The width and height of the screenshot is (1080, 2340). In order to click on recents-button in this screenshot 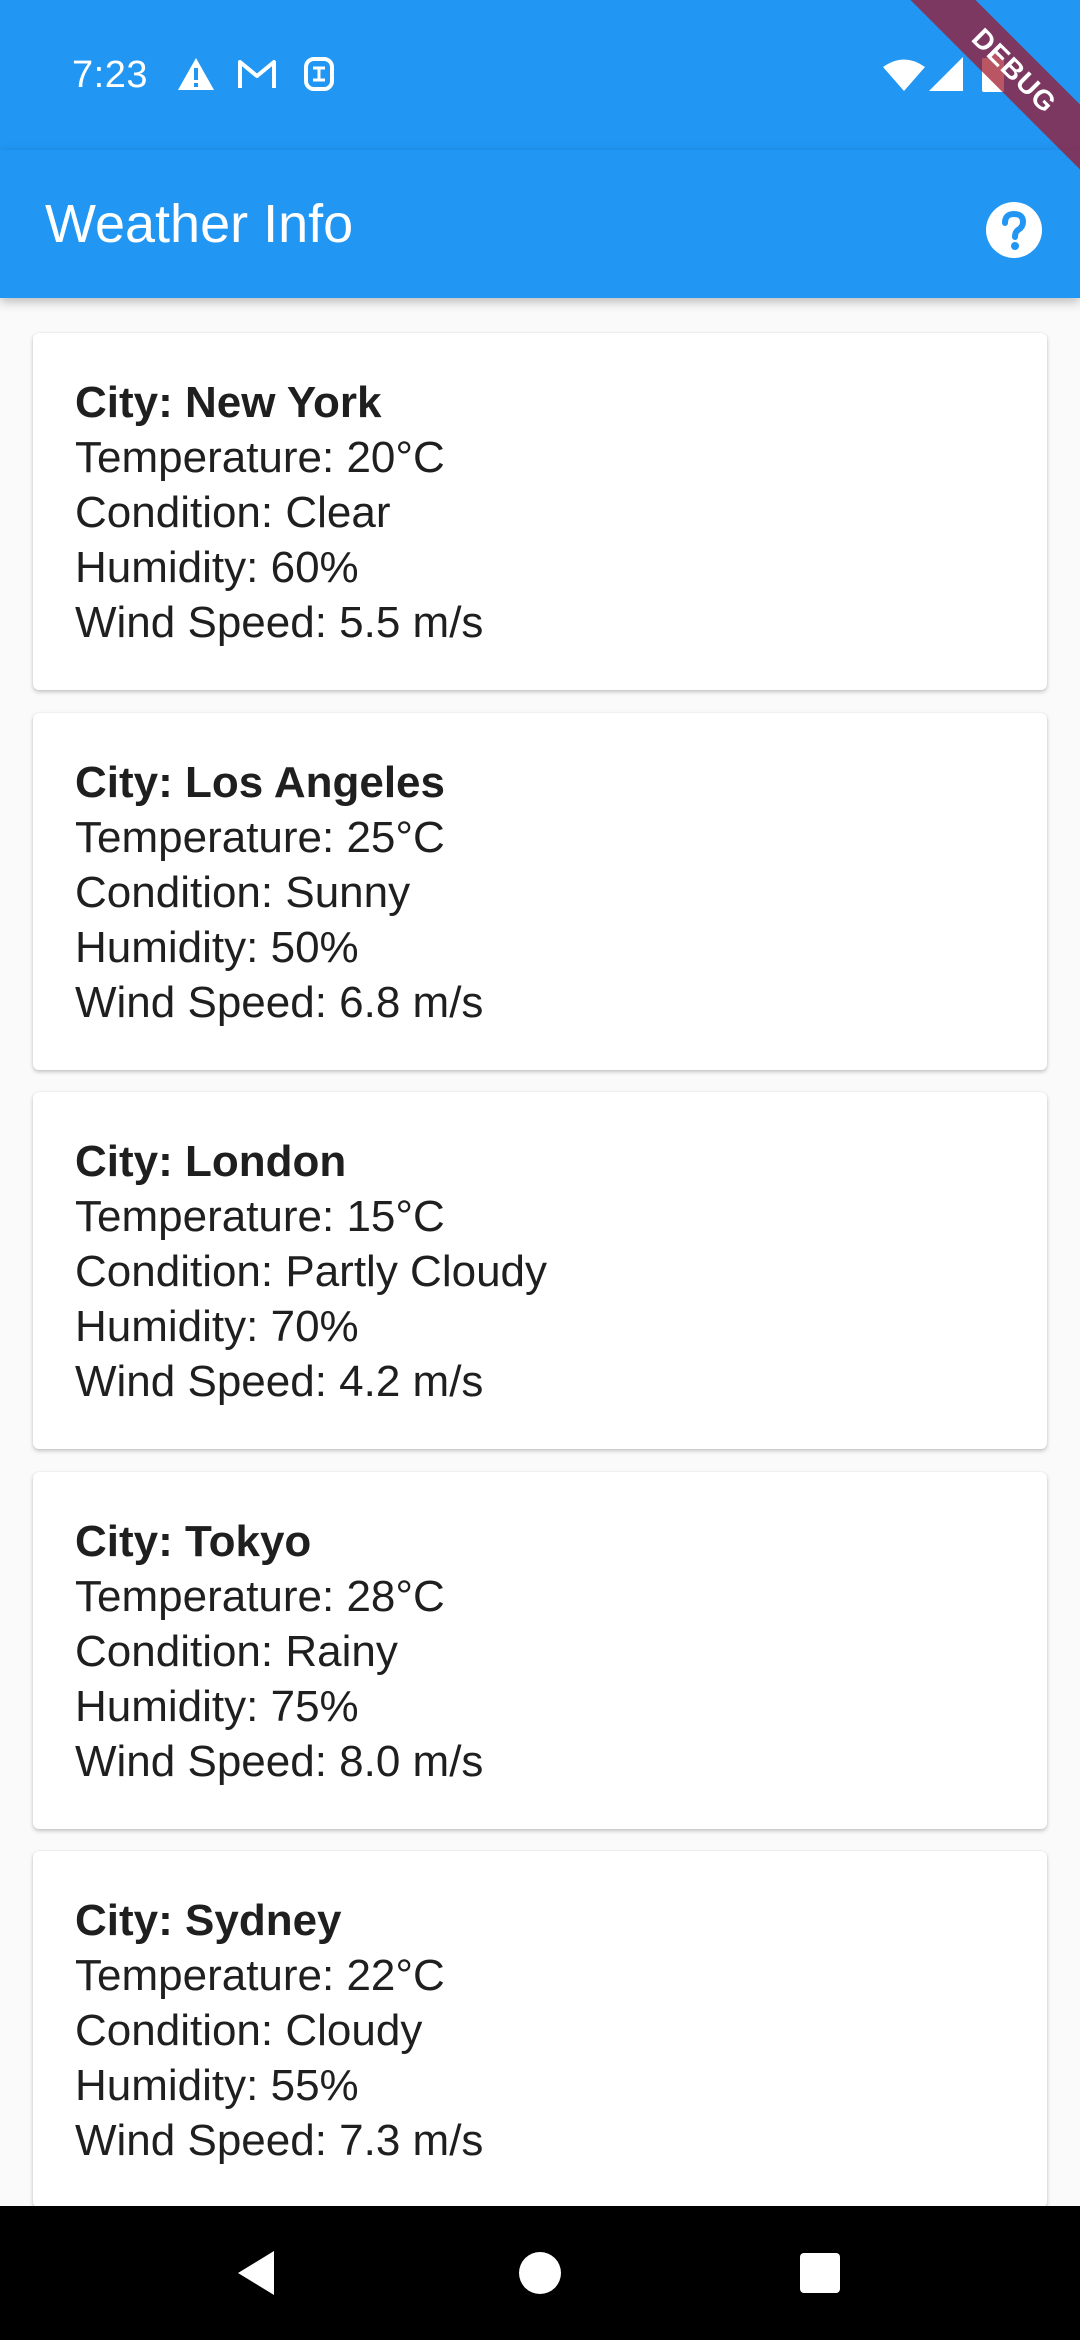, I will do `click(820, 2273)`.